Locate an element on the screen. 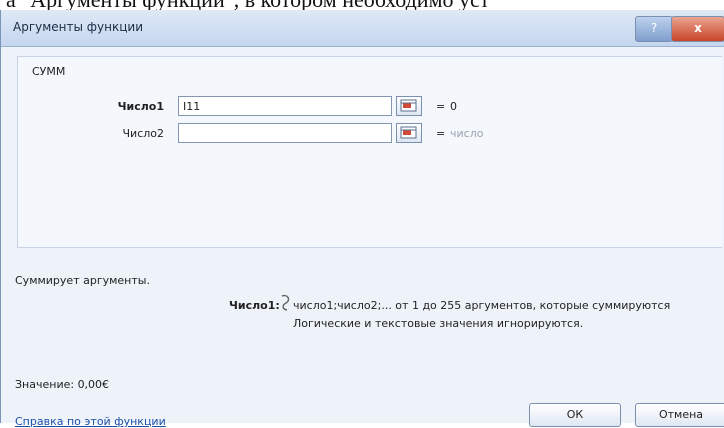 The width and height of the screenshot is (724, 428). arg1-input: I11 is located at coordinates (285, 106).